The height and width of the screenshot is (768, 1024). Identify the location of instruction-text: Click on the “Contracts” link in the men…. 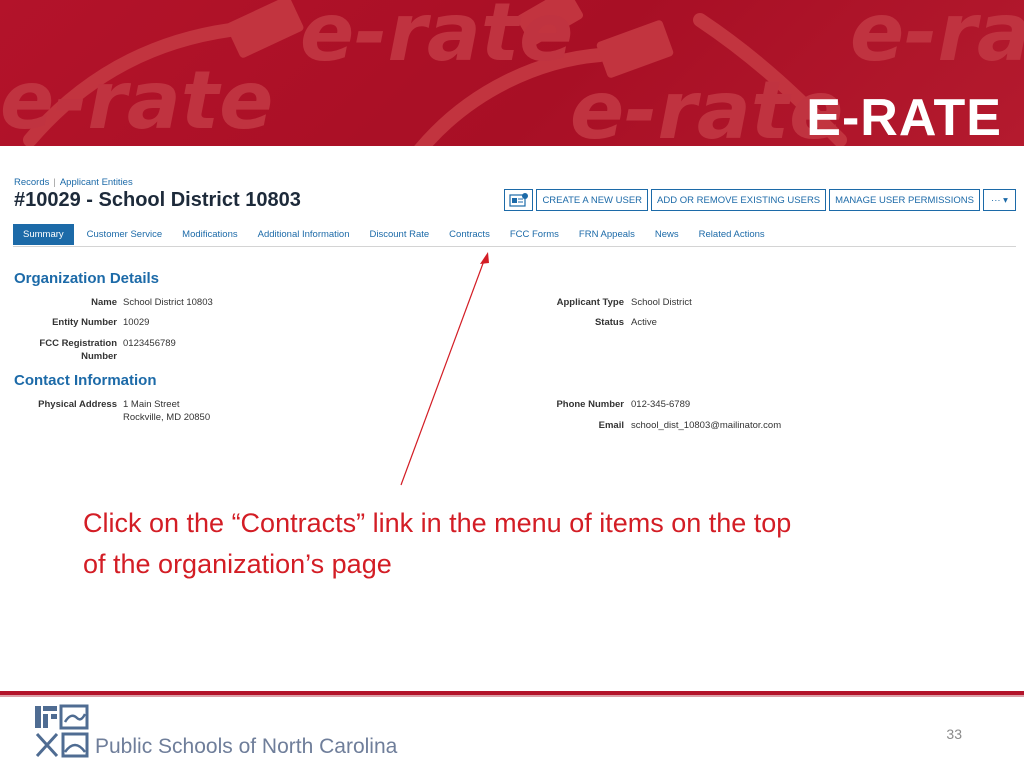
(523, 544).